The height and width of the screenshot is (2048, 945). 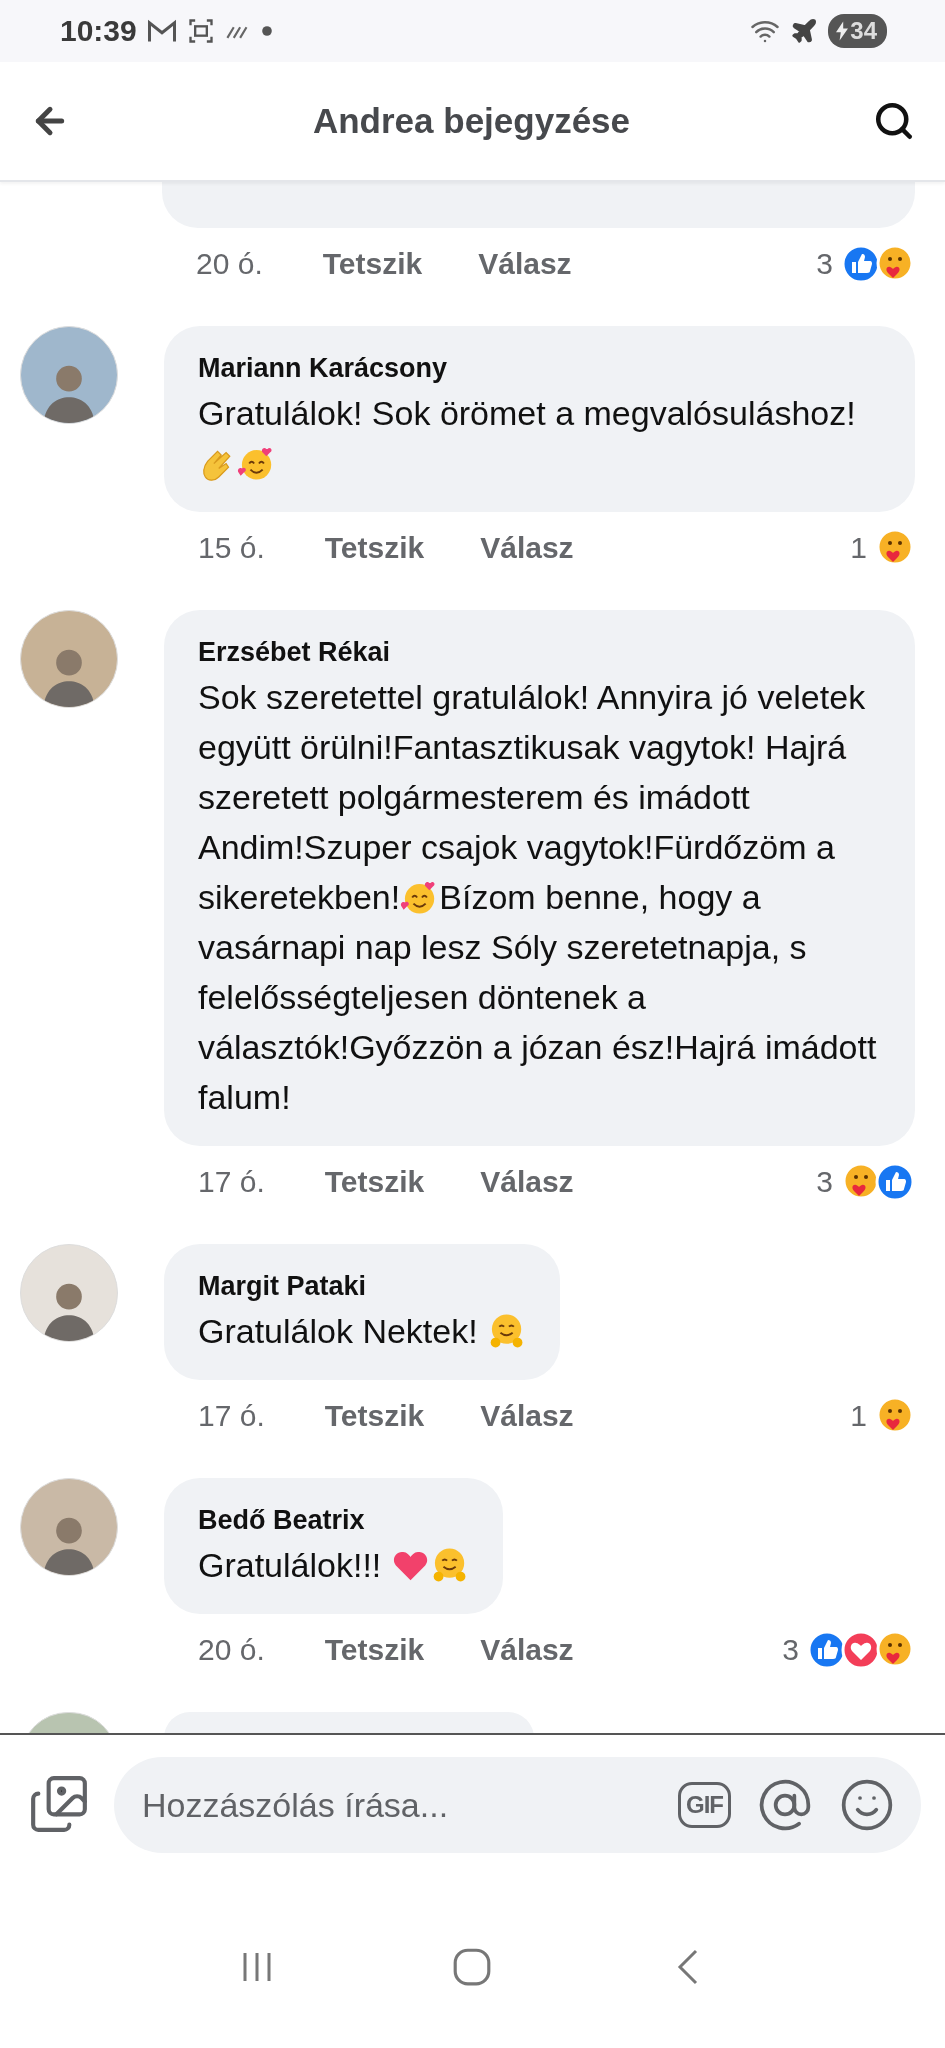 I want to click on charging-icon, so click(x=842, y=31).